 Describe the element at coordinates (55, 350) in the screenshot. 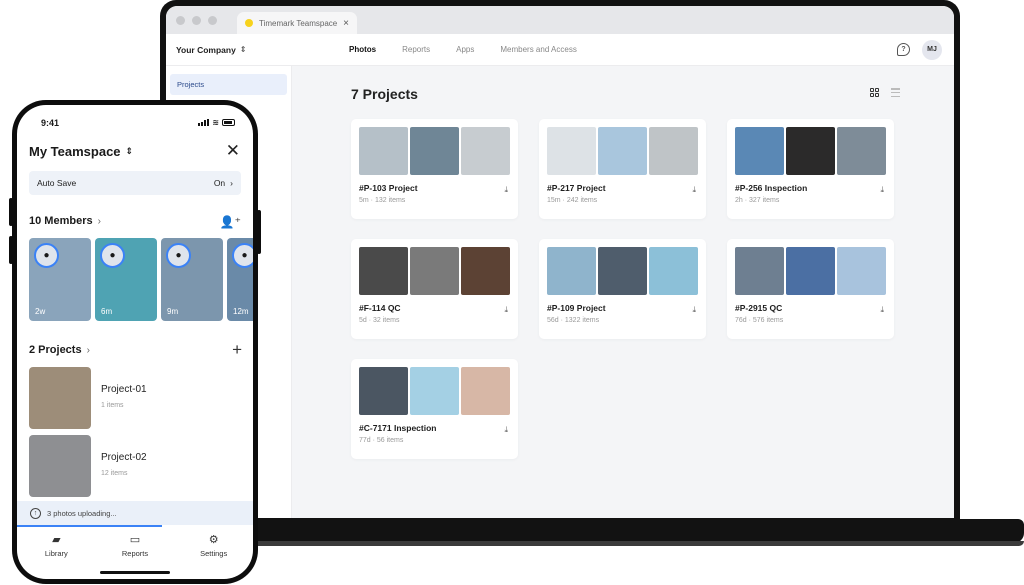

I see `projects-heading: 2 Projects` at that location.